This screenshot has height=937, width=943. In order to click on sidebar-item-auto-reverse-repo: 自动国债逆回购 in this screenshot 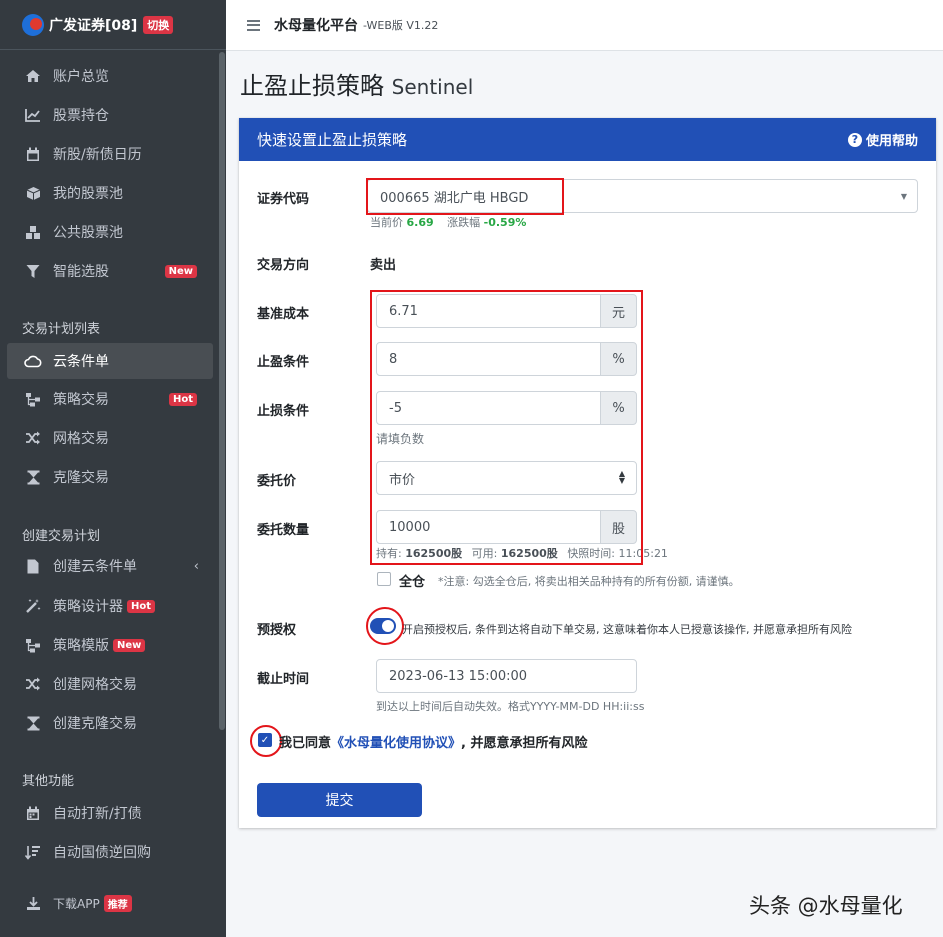, I will do `click(110, 852)`.